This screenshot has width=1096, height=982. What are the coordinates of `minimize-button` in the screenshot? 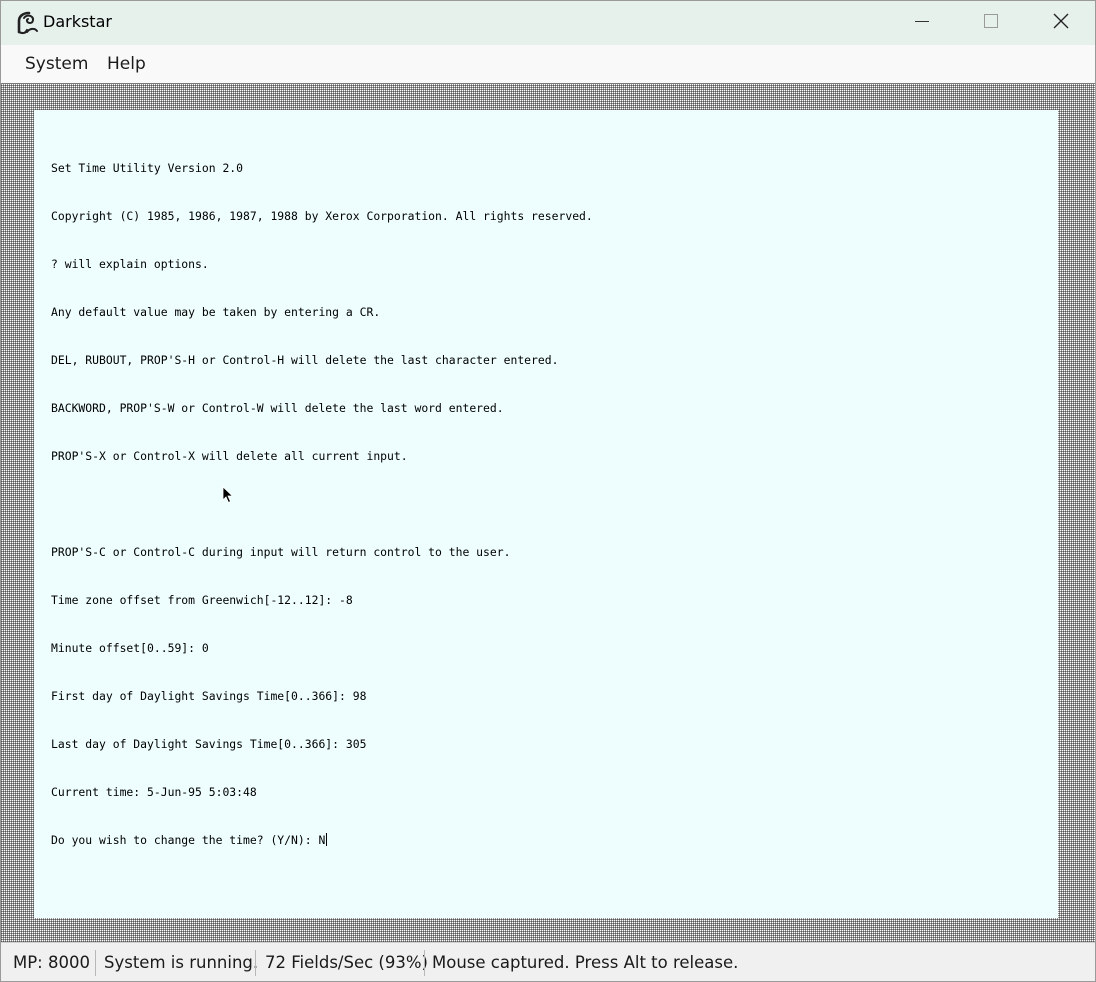 It's located at (922, 23).